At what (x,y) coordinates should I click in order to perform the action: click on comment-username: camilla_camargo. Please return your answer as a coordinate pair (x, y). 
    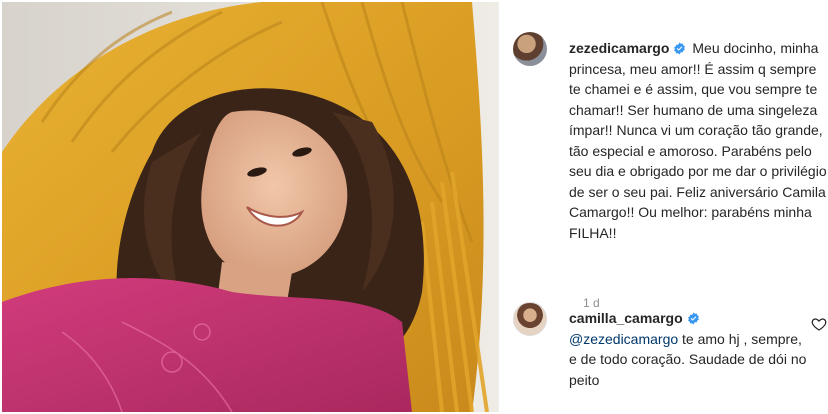
    Looking at the image, I should click on (626, 318).